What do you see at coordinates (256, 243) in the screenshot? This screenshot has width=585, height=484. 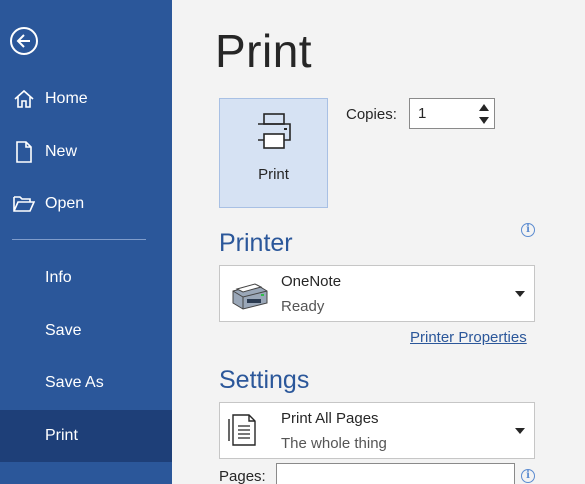 I see `printer-heading: Printer` at bounding box center [256, 243].